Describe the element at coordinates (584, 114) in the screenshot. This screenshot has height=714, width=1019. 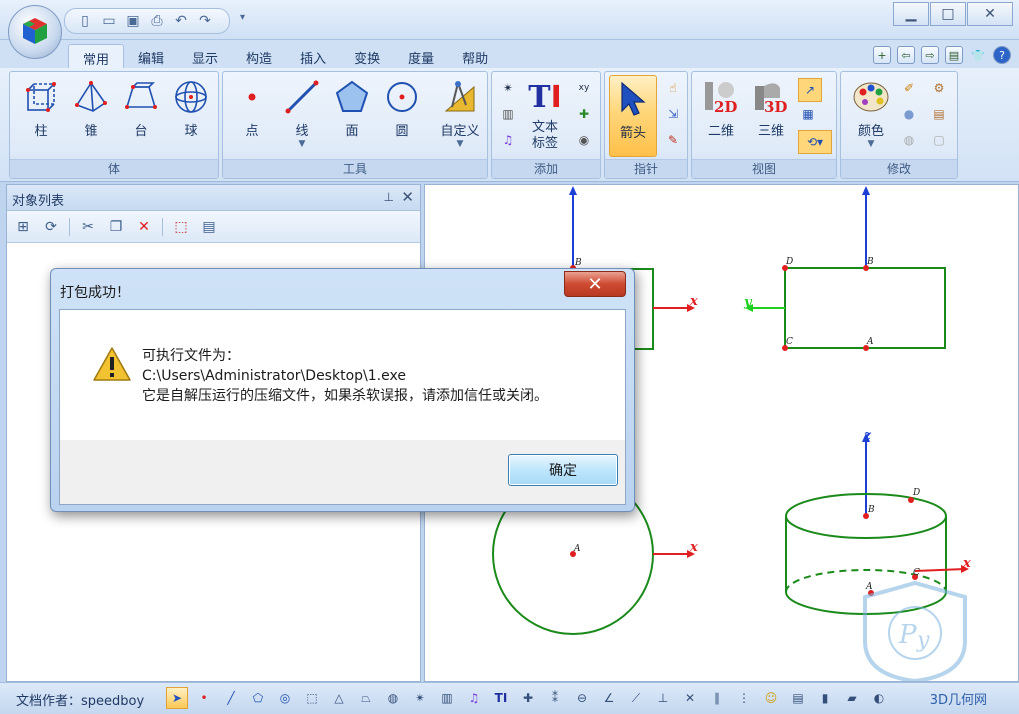
I see `axis-icon: ✚` at that location.